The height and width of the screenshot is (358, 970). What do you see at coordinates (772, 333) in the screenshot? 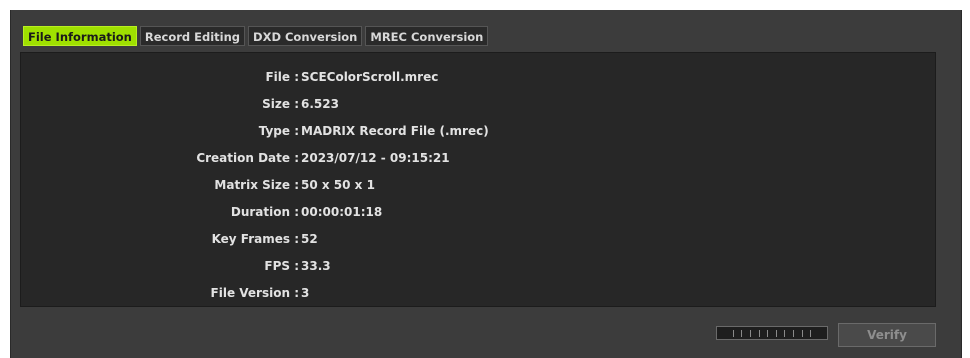
I see `verify-progress-bar` at bounding box center [772, 333].